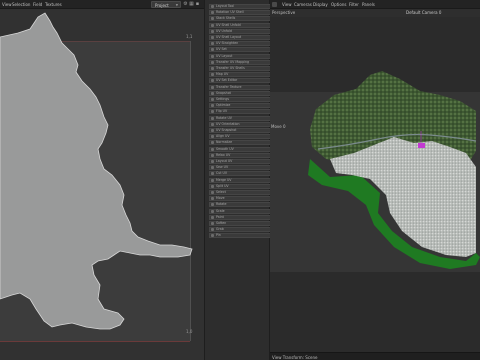 Image resolution: width=480 pixels, height=360 pixels. What do you see at coordinates (240, 13) in the screenshot?
I see `tool-button: Rotation UV Shell` at bounding box center [240, 13].